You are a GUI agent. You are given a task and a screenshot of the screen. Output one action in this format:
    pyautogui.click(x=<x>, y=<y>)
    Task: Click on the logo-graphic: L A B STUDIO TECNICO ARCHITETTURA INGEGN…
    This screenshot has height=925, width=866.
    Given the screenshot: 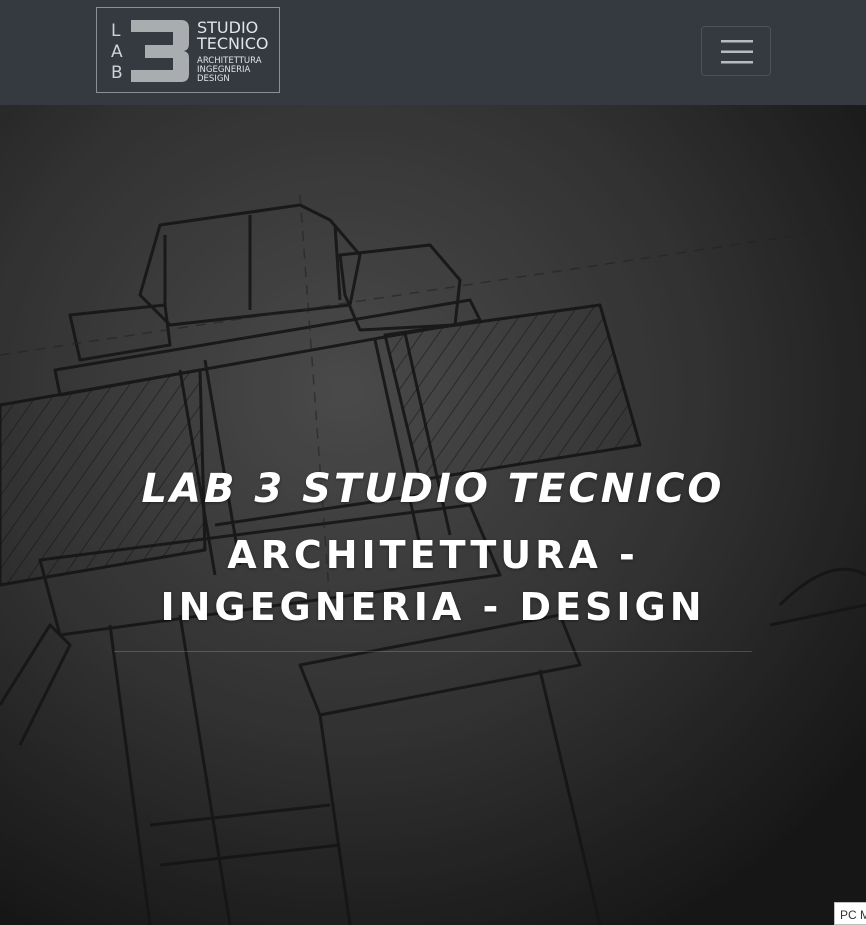 What is the action you would take?
    pyautogui.click(x=190, y=51)
    